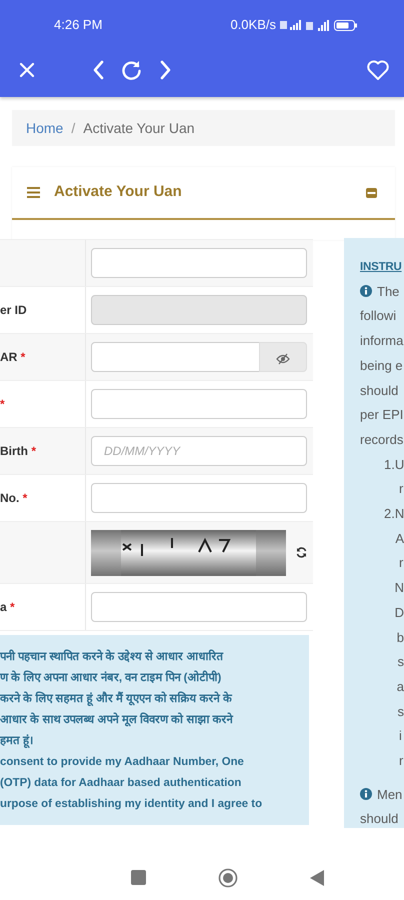 The width and height of the screenshot is (404, 900). I want to click on triangle-icon, so click(317, 878).